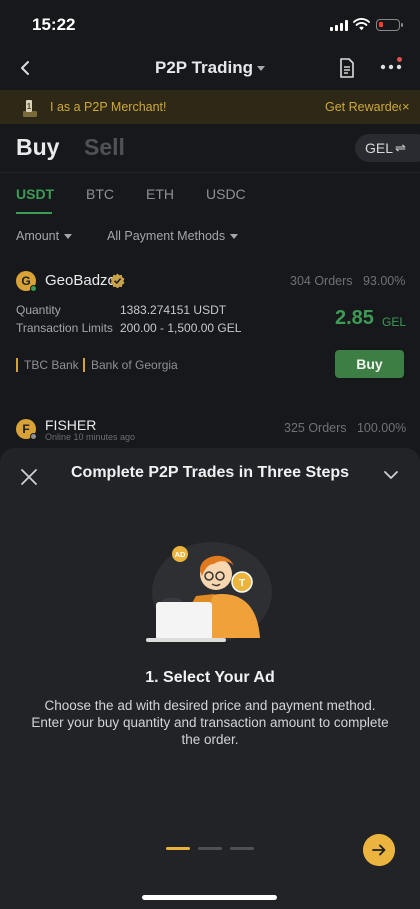 Image resolution: width=420 pixels, height=909 pixels. I want to click on home-indicator, so click(209, 897).